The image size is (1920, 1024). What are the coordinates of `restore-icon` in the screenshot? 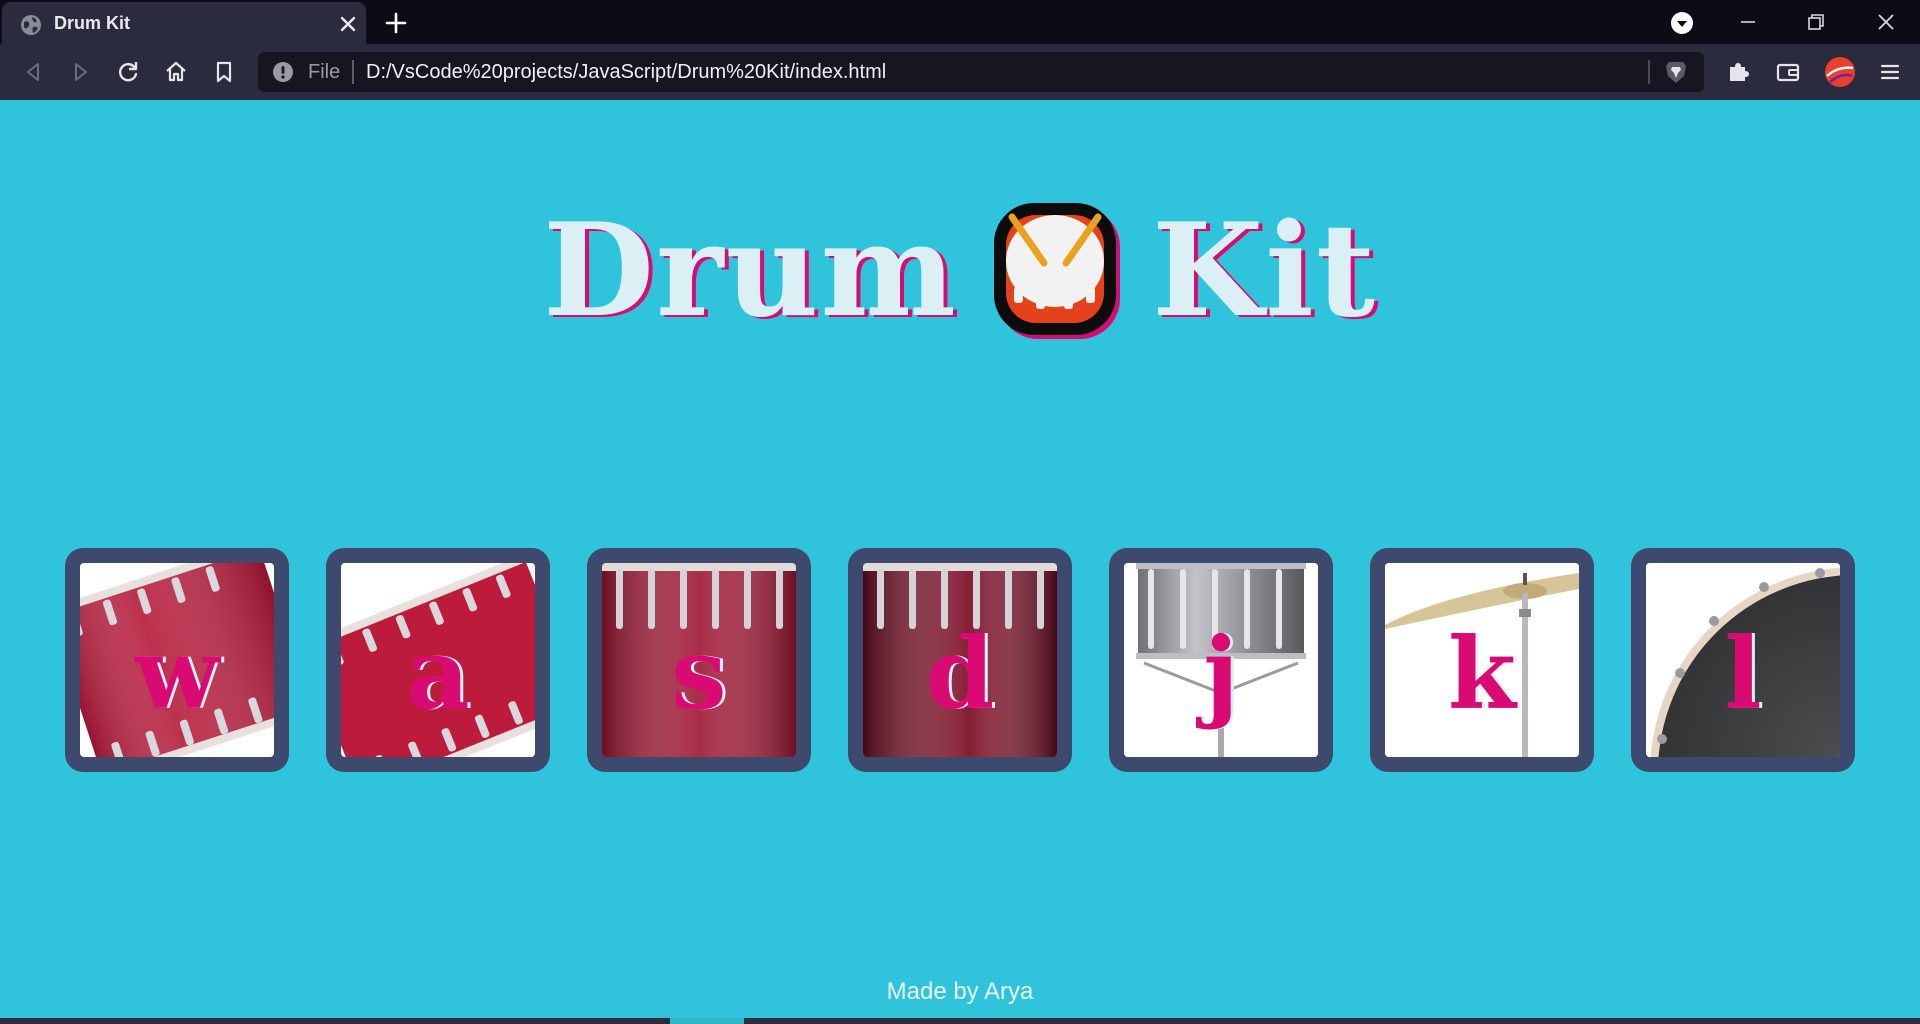 It's located at (1816, 22).